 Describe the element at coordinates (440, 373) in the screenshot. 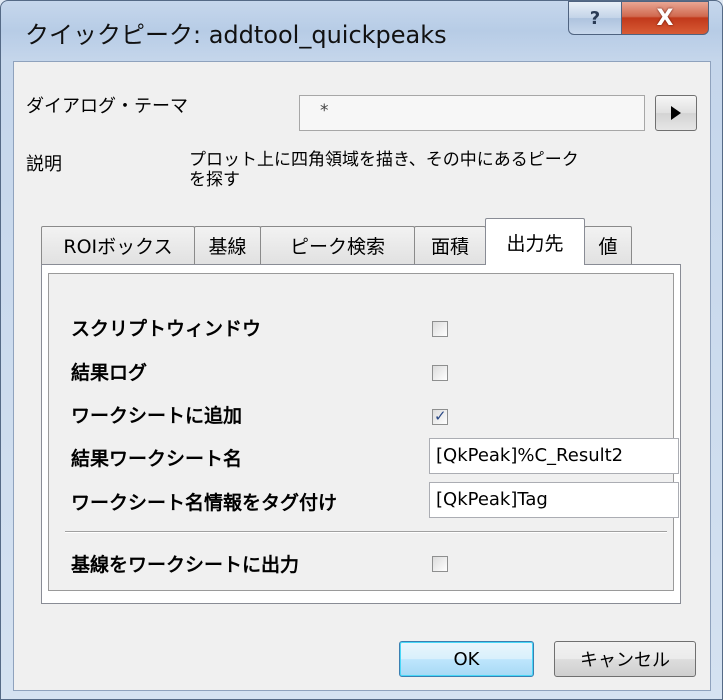

I see `results-log-checkbox` at that location.